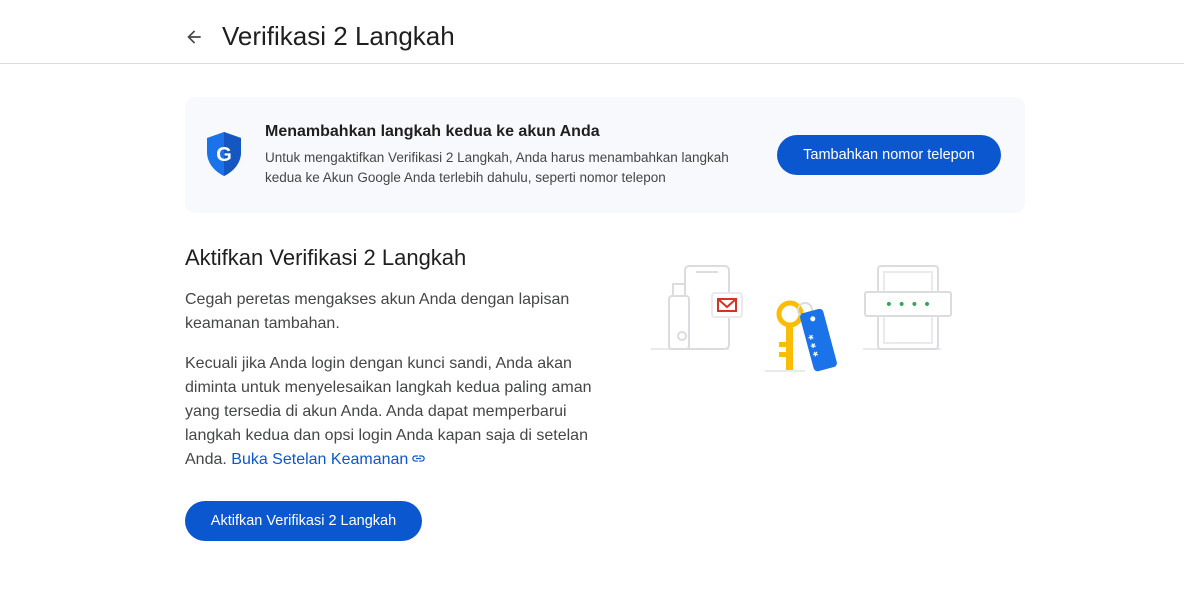 Image resolution: width=1184 pixels, height=594 pixels. What do you see at coordinates (592, 32) in the screenshot?
I see `top-app-bar: Verifikasi 2 Langkah` at bounding box center [592, 32].